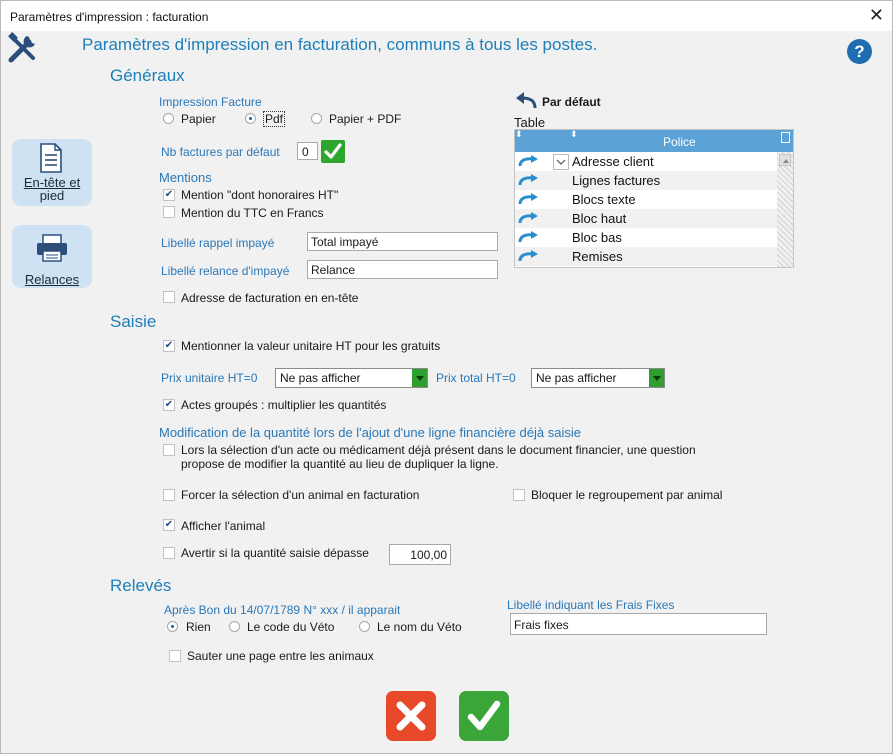 This screenshot has height=754, width=893. I want to click on sidebar-item-relances: Relances, so click(52, 256).